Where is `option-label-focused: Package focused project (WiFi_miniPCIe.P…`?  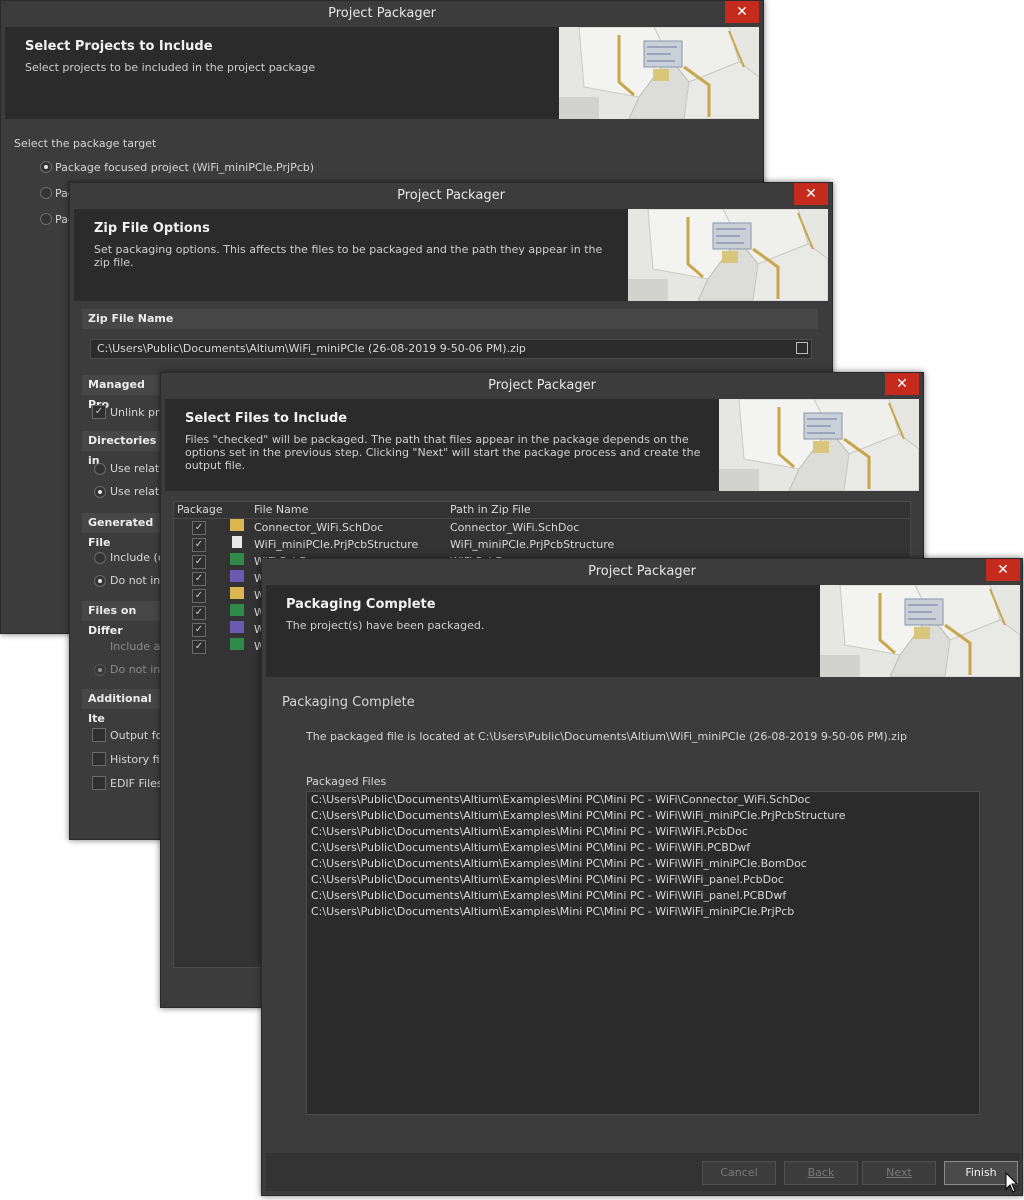 option-label-focused: Package focused project (WiFi_miniPCIe.P… is located at coordinates (185, 167).